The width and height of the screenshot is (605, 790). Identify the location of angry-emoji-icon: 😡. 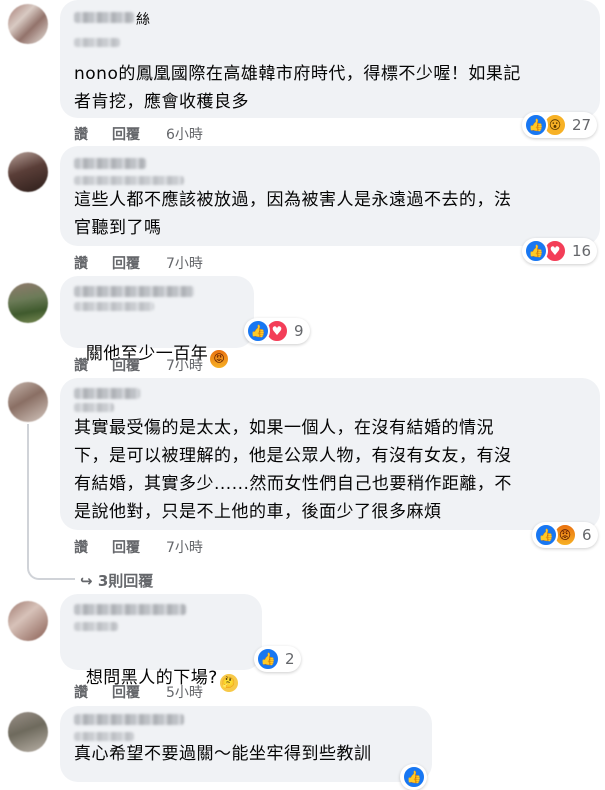
(219, 359).